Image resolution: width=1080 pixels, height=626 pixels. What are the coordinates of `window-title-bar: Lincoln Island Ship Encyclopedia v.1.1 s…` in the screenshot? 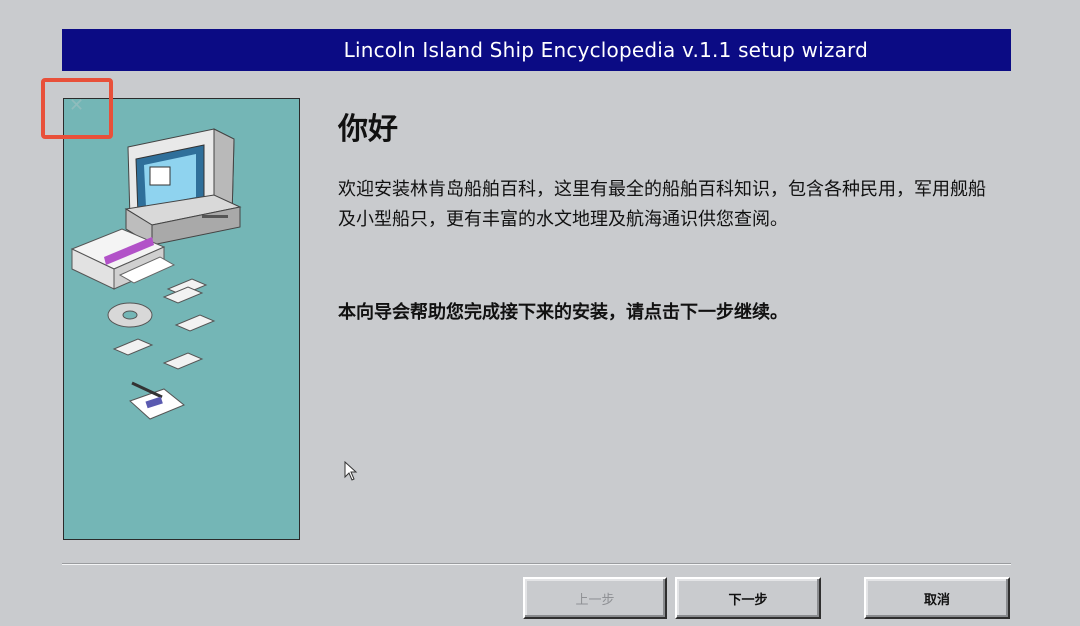 It's located at (536, 50).